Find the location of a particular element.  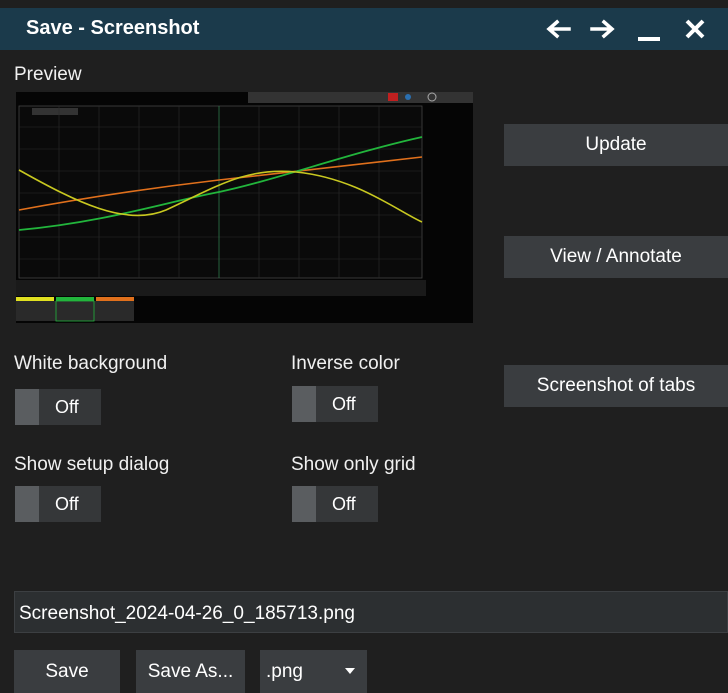

minimize-icon is located at coordinates (649, 29).